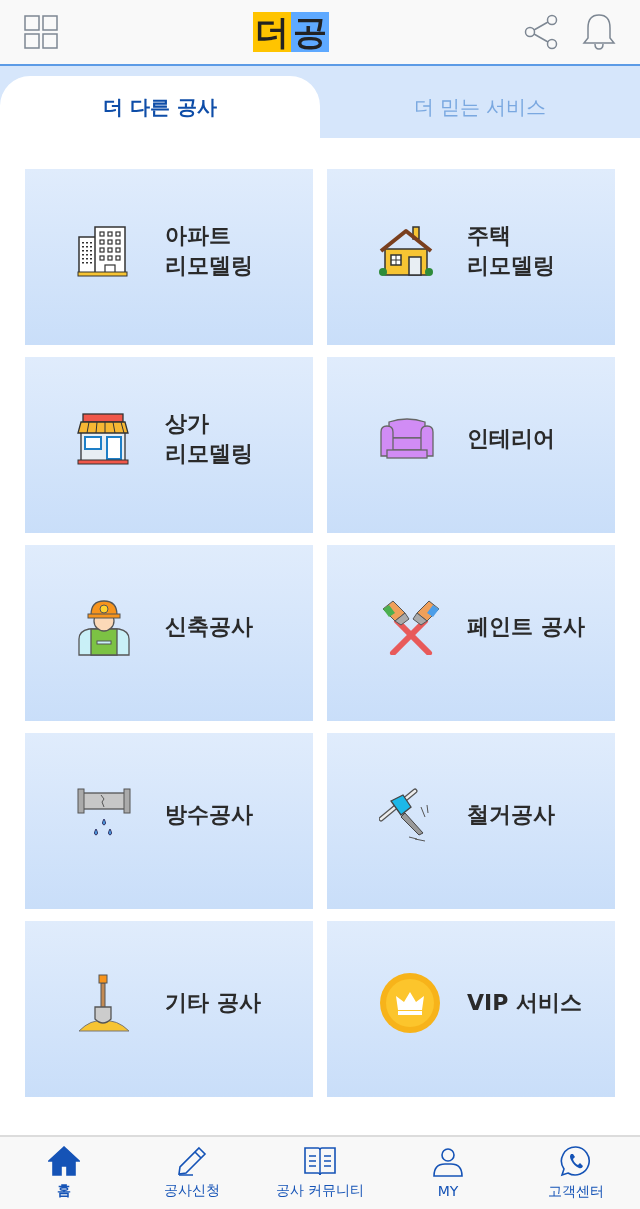  Describe the element at coordinates (410, 1003) in the screenshot. I see `crown-icon` at that location.